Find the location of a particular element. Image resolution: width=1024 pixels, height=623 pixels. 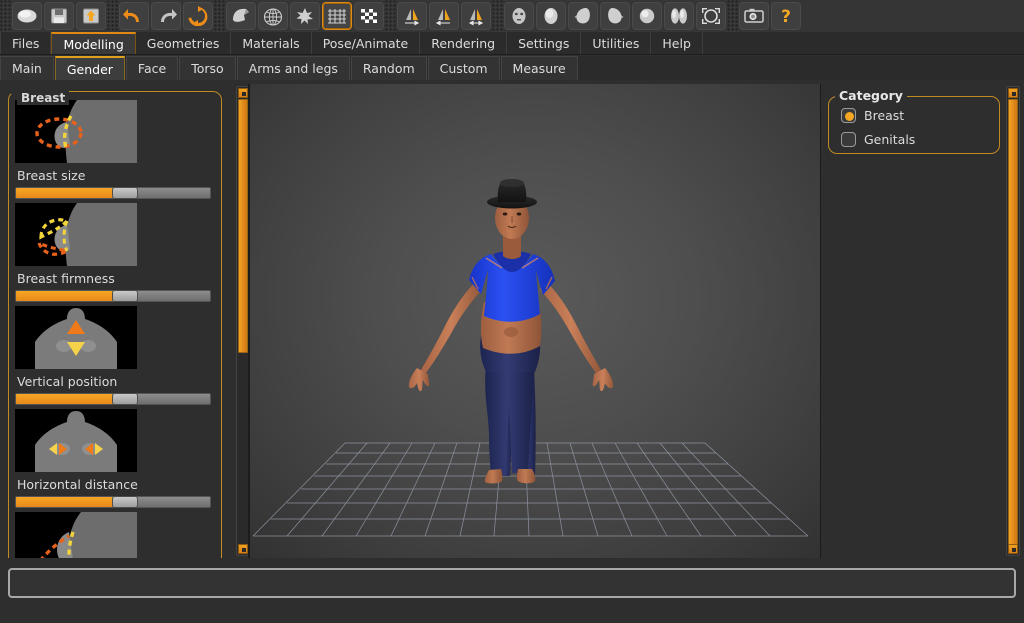

menu-item-settings: Settings is located at coordinates (544, 43).